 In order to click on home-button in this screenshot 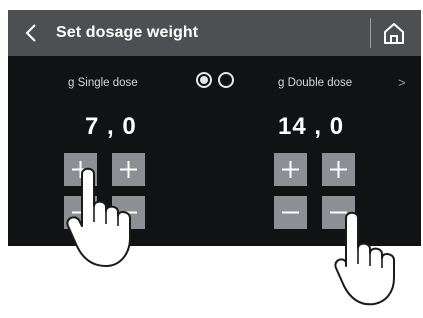, I will do `click(394, 33)`.